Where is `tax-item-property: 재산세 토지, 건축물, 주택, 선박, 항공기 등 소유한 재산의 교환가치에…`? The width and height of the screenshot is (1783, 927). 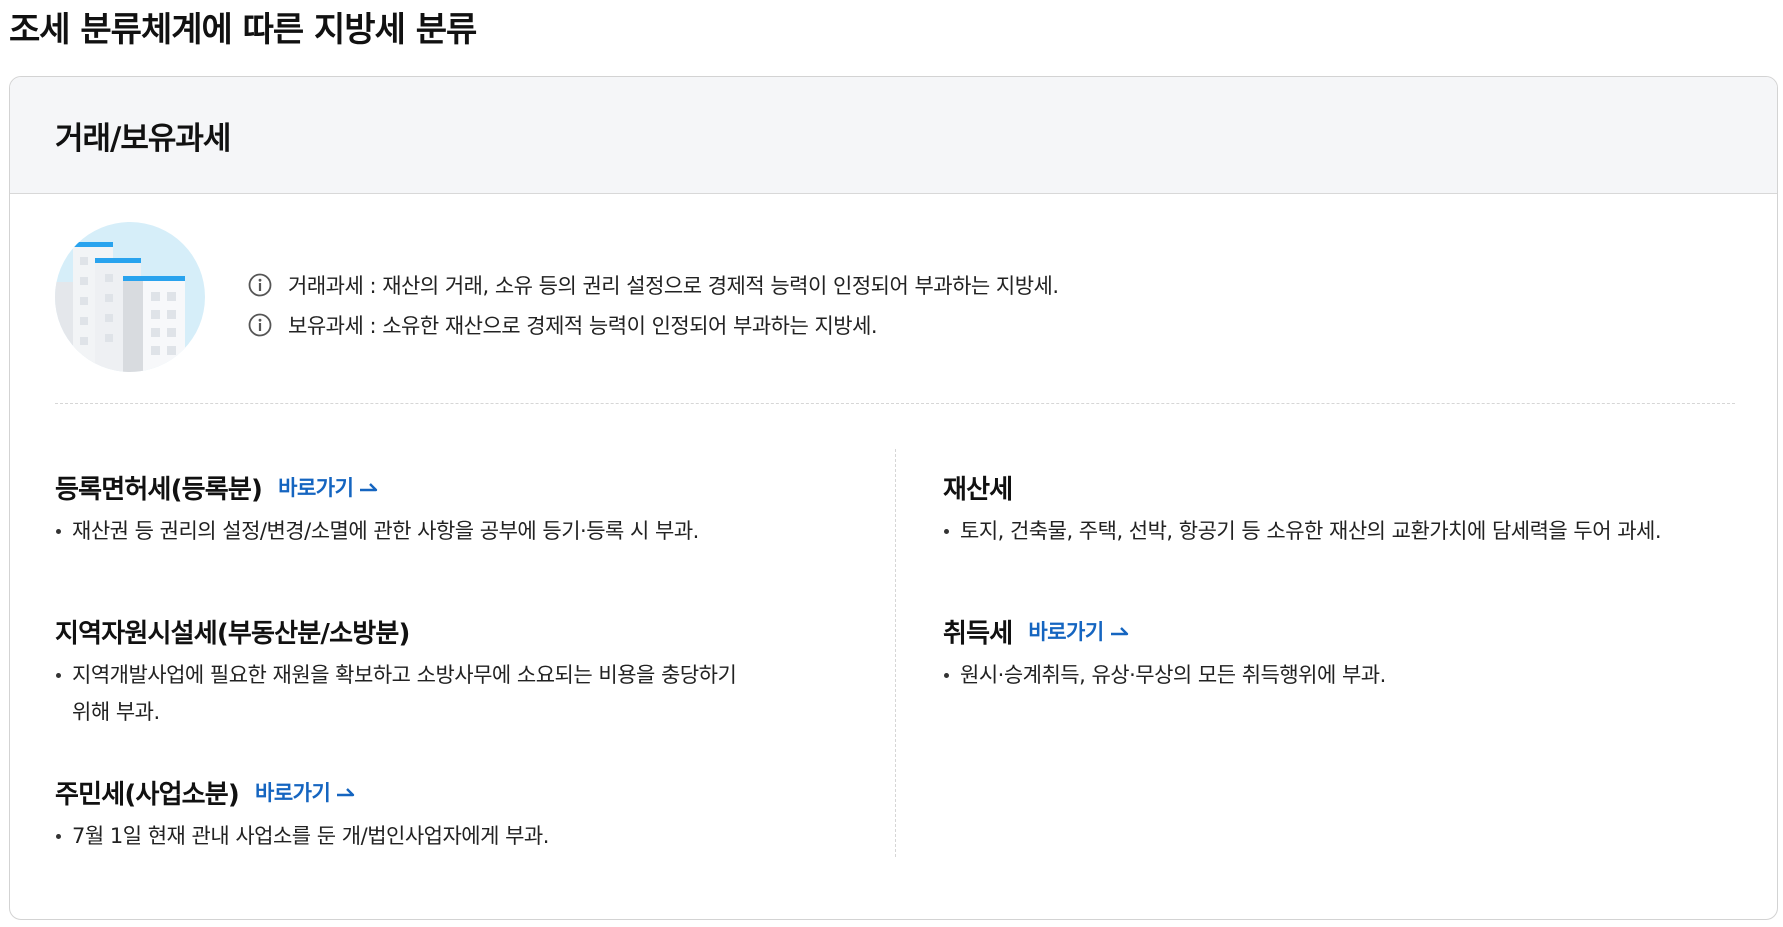
tax-item-property: 재산세 토지, 건축물, 주택, 선박, 항공기 등 소유한 재산의 교환가치에… is located at coordinates (1343, 508).